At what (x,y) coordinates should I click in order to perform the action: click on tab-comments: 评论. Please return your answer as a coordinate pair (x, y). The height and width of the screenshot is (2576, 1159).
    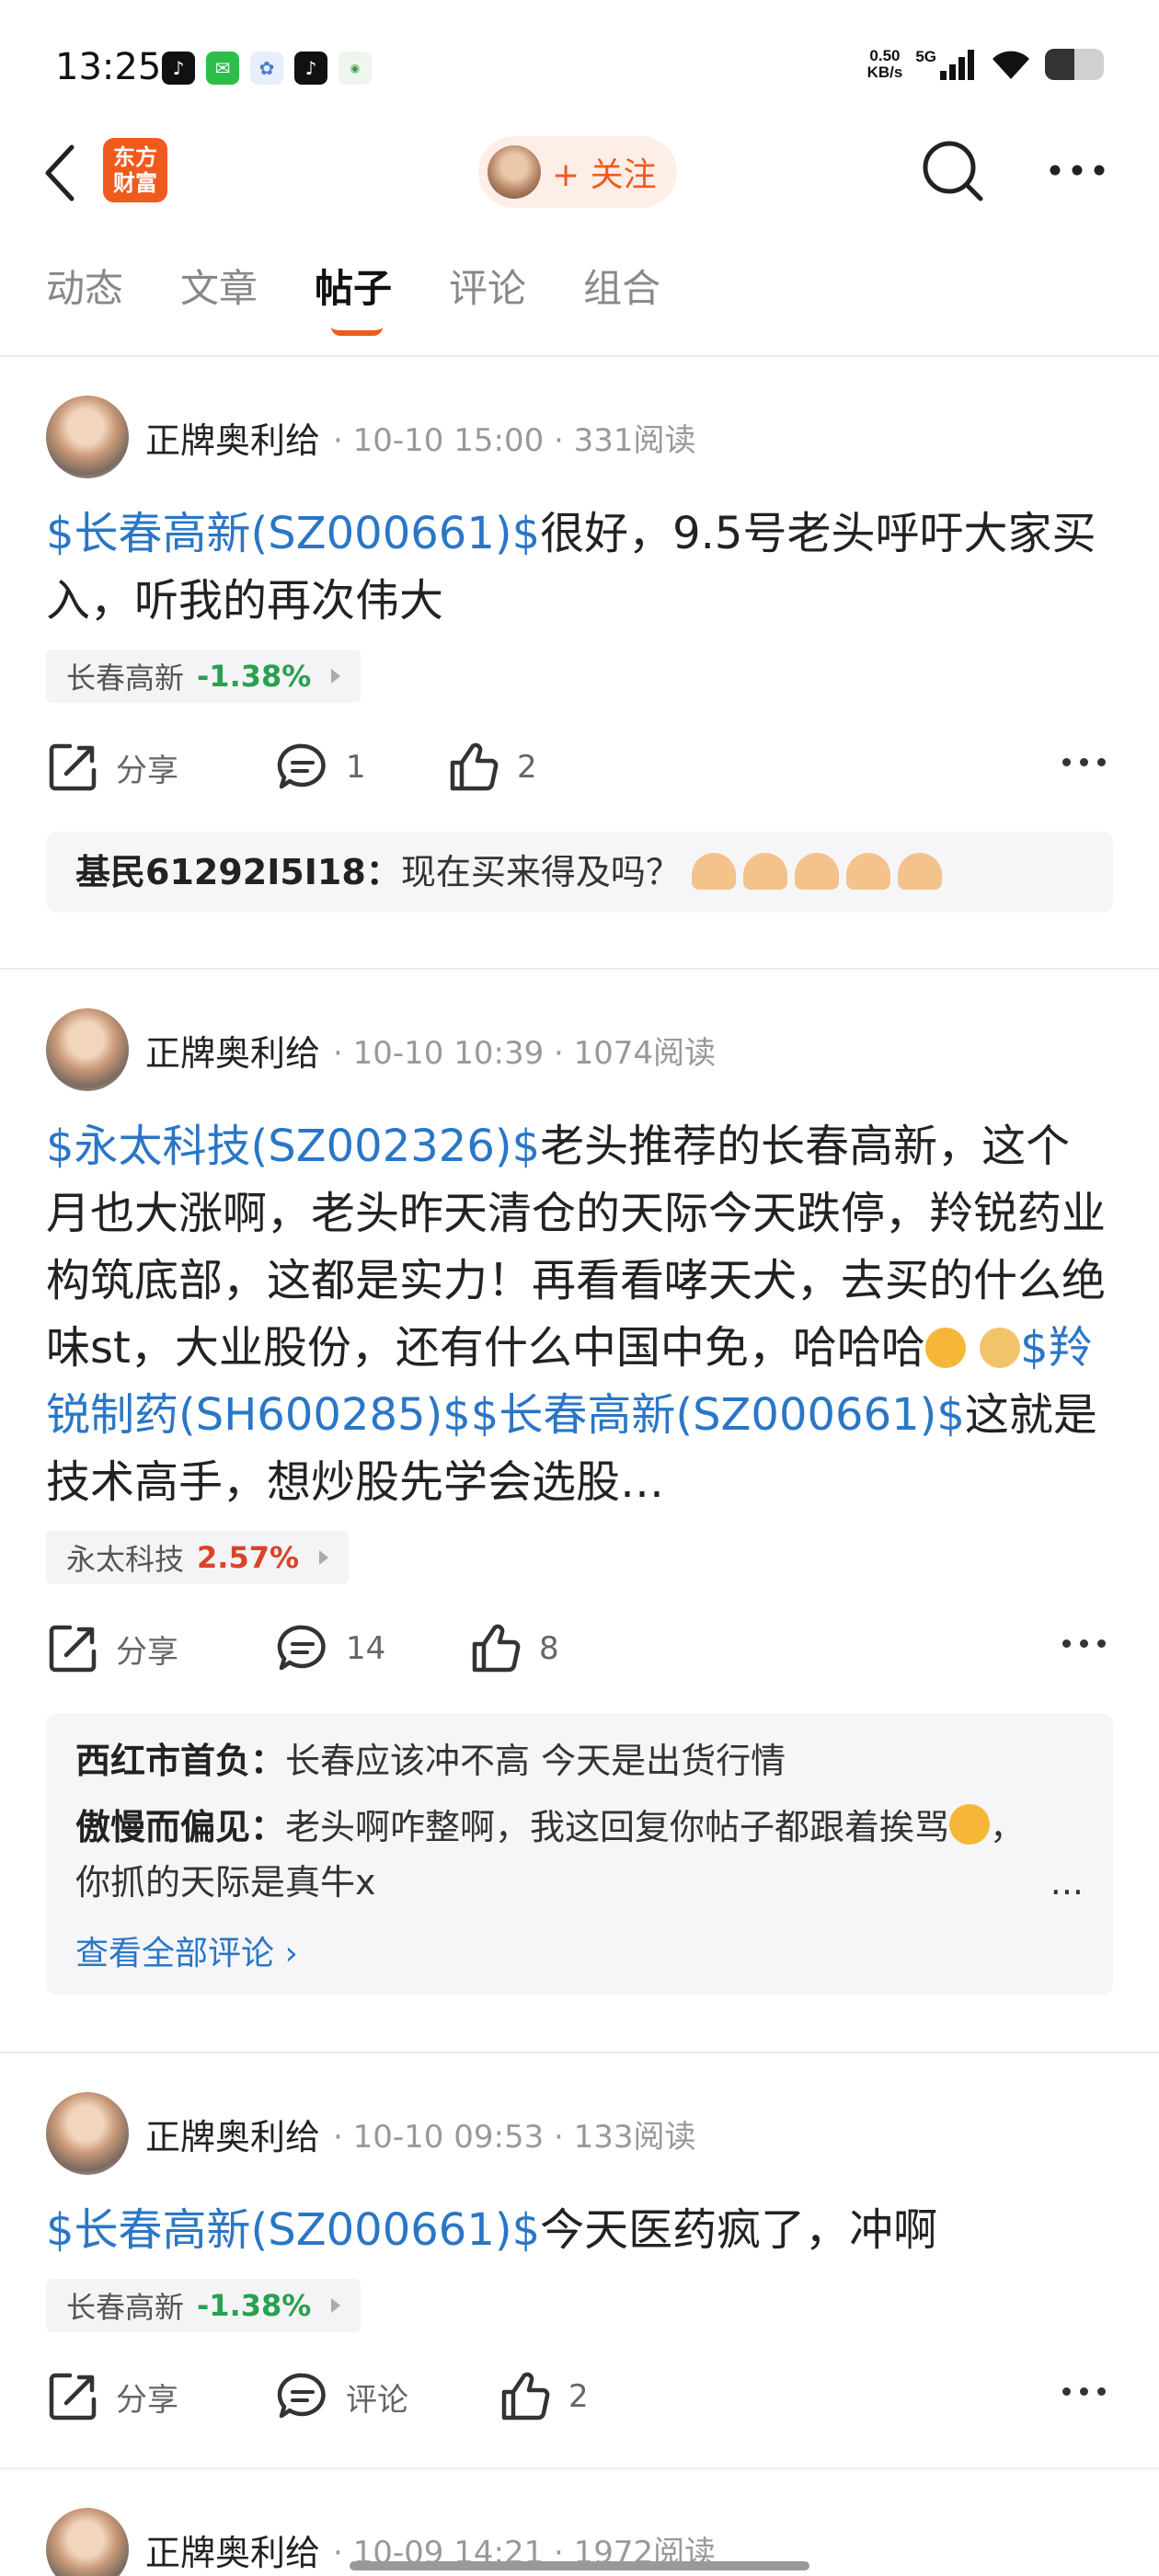
    Looking at the image, I should click on (487, 286).